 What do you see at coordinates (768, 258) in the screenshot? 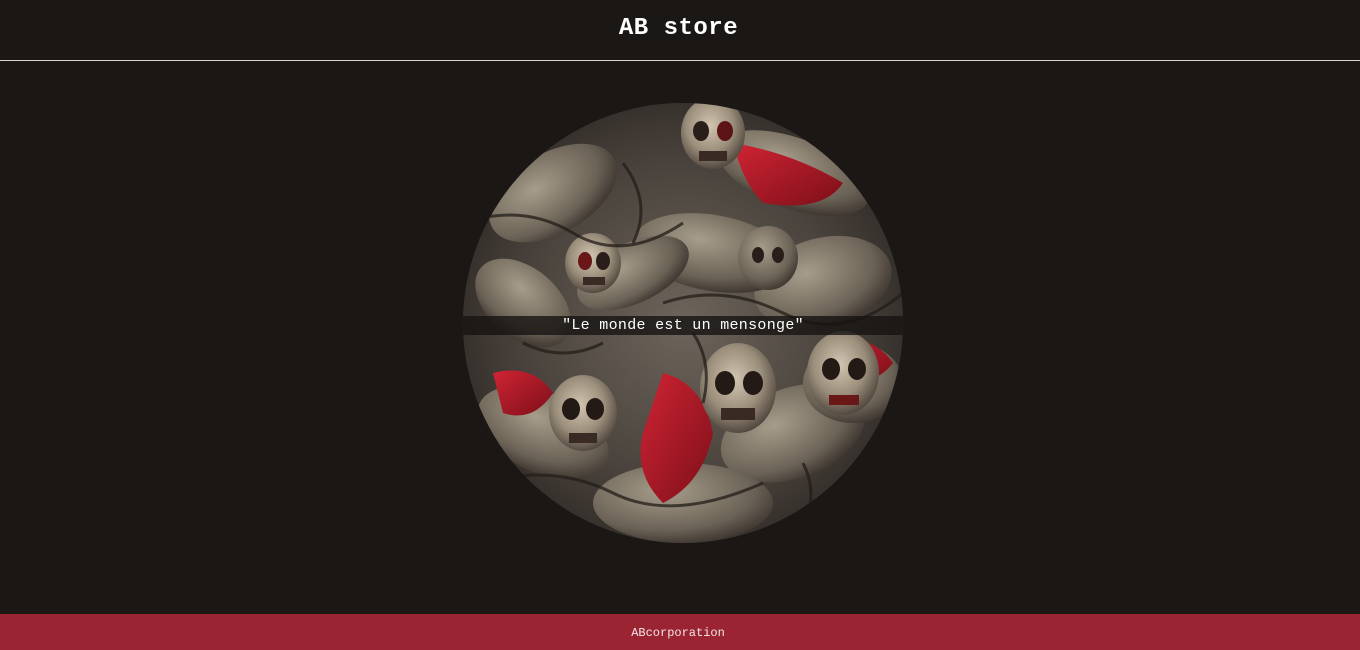
I see `skull-right-top` at bounding box center [768, 258].